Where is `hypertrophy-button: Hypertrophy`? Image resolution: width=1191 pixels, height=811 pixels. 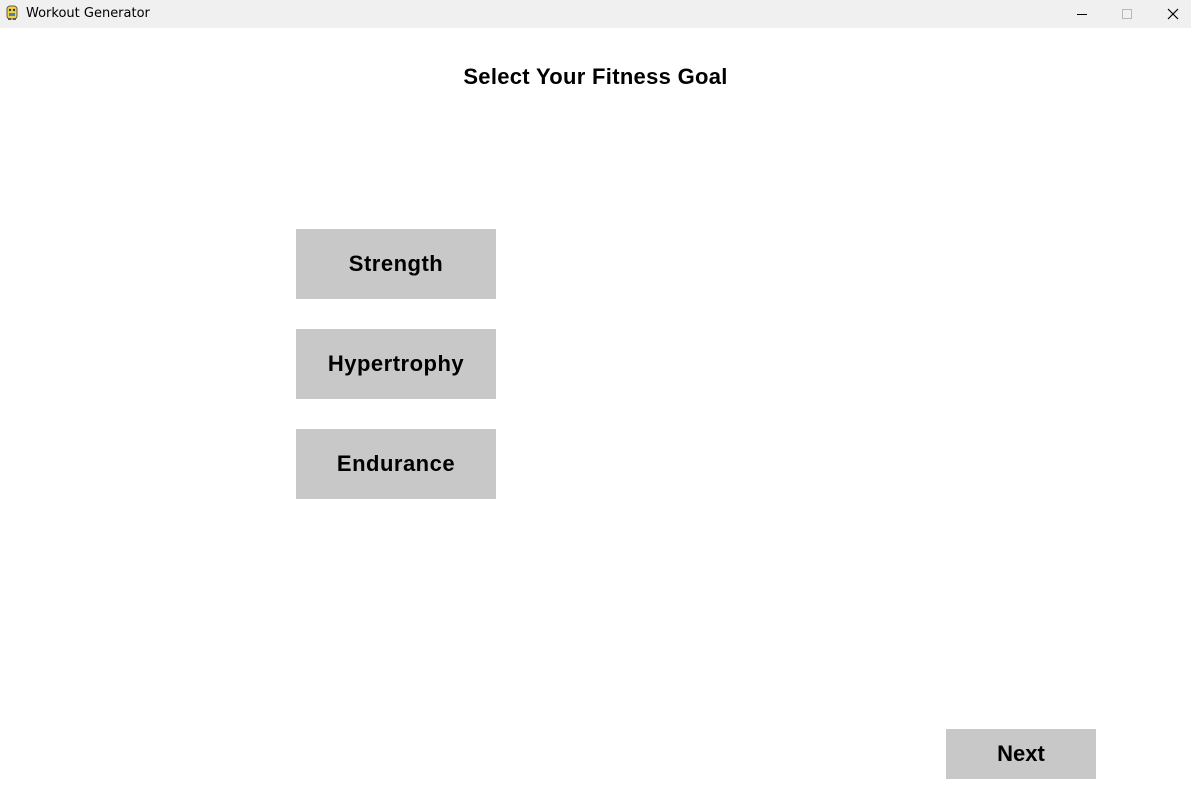
hypertrophy-button: Hypertrophy is located at coordinates (396, 364).